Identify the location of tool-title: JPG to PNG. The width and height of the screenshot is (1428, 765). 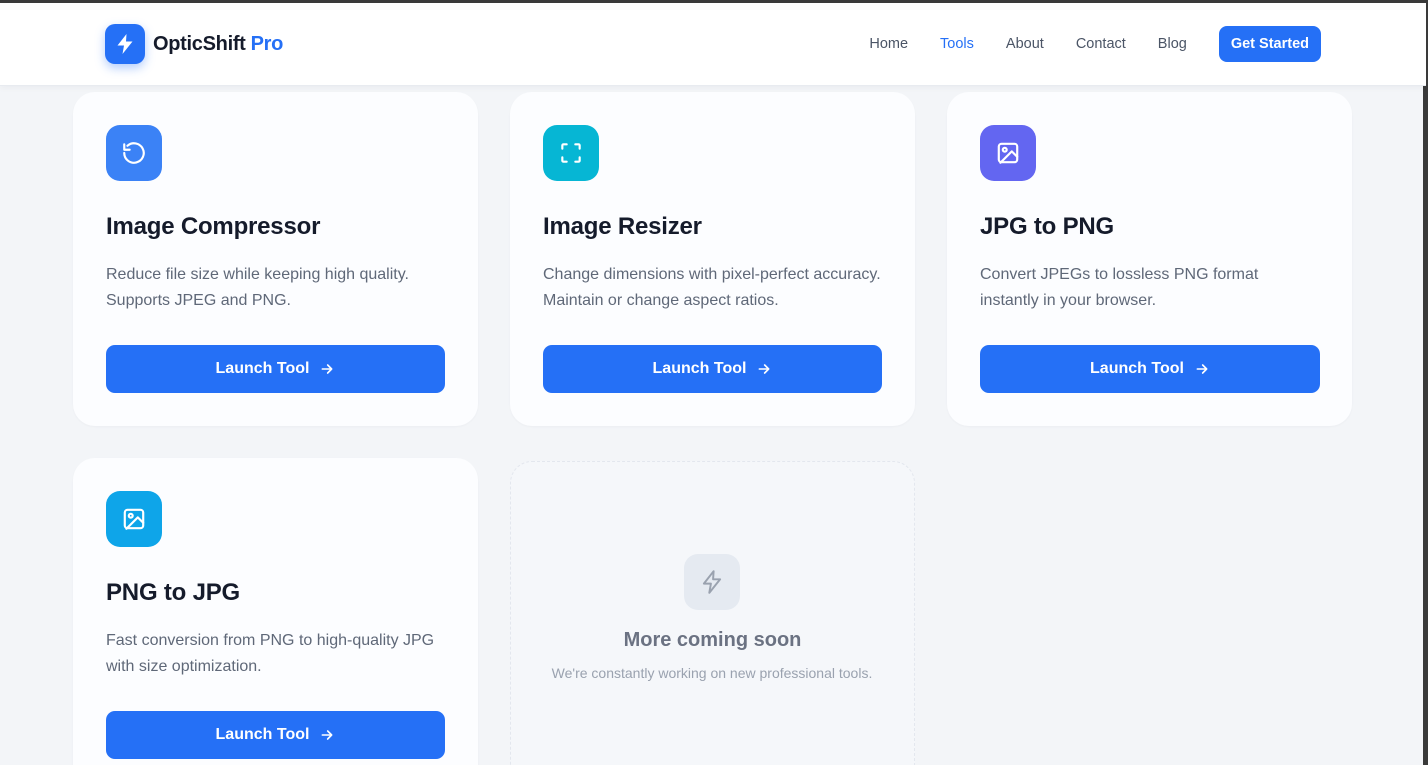
(1047, 226).